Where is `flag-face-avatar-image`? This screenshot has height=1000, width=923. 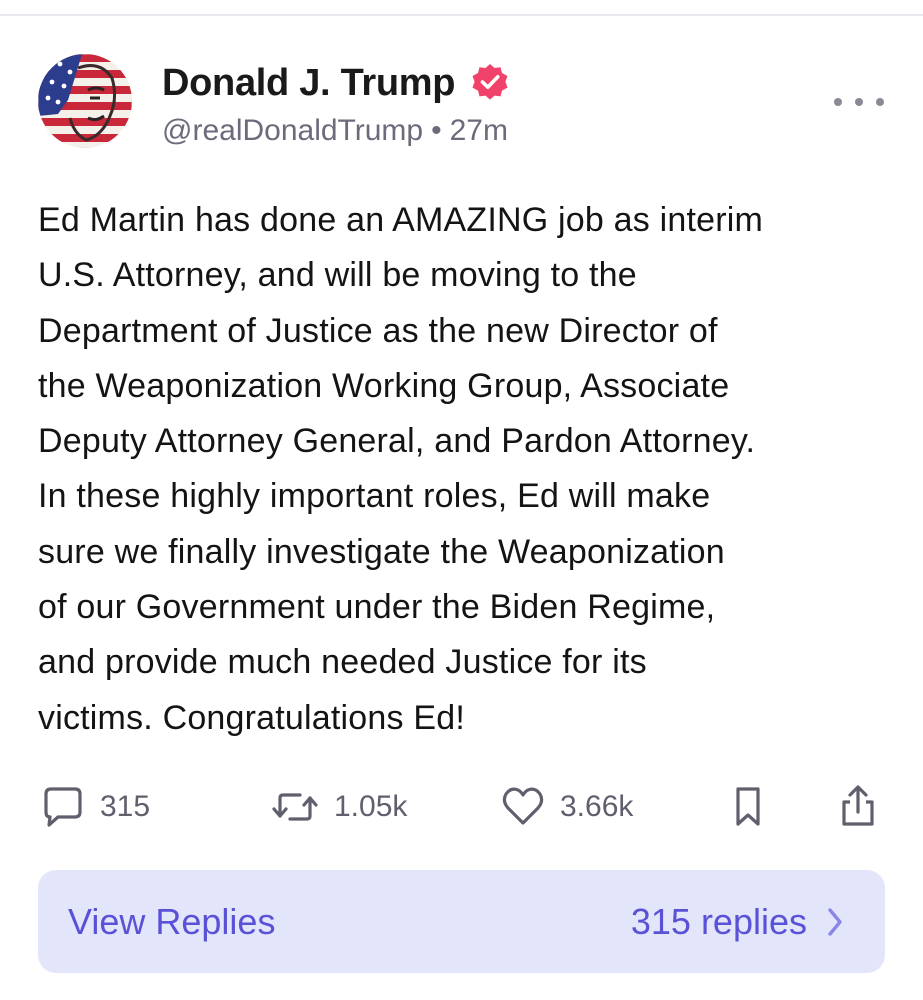 flag-face-avatar-image is located at coordinates (85, 101).